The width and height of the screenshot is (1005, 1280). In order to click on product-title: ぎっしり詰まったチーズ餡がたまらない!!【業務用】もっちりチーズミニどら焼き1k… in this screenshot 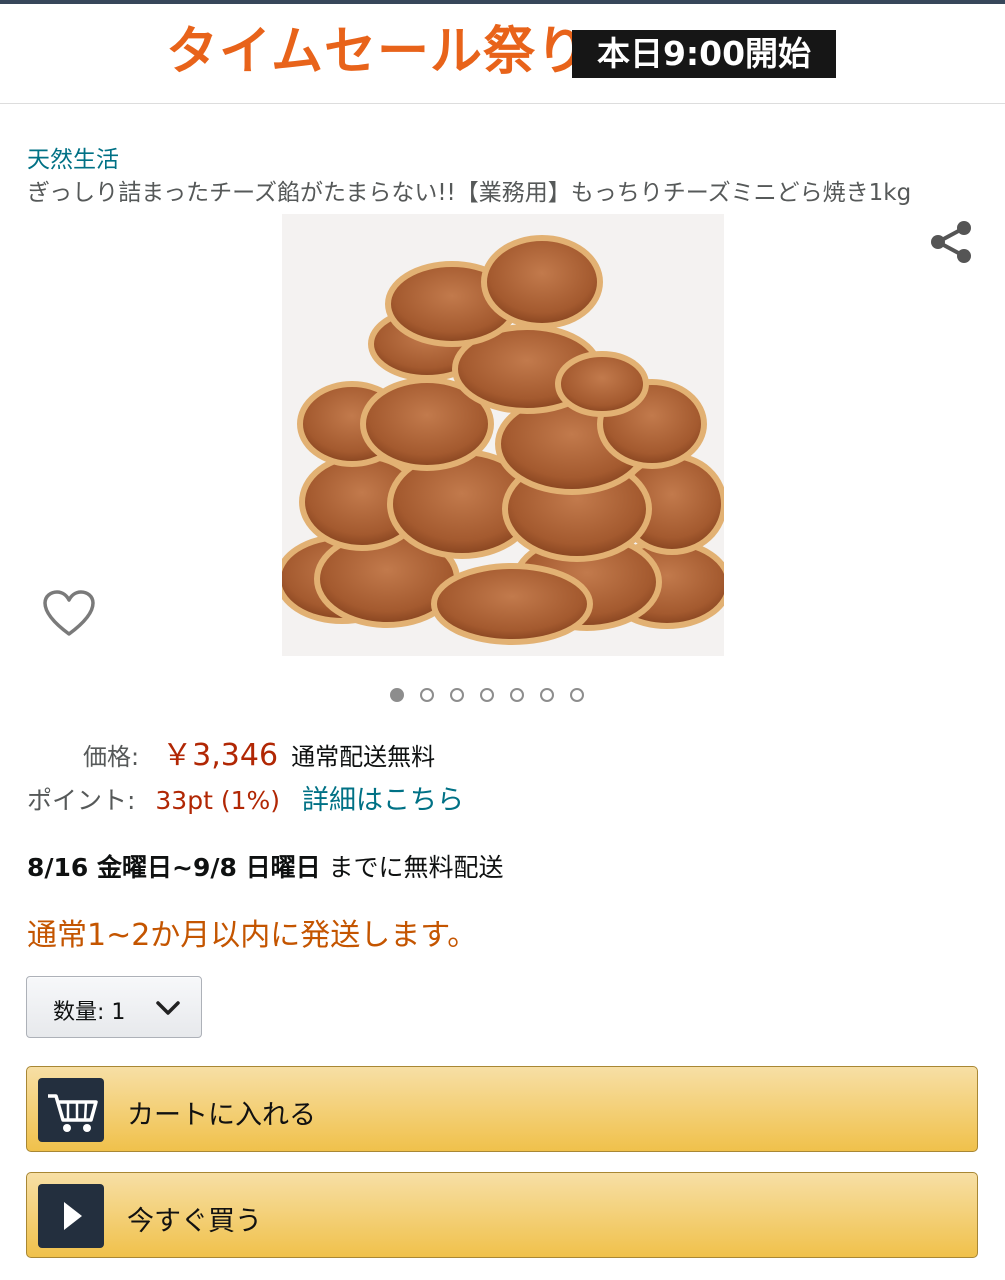, I will do `click(469, 193)`.